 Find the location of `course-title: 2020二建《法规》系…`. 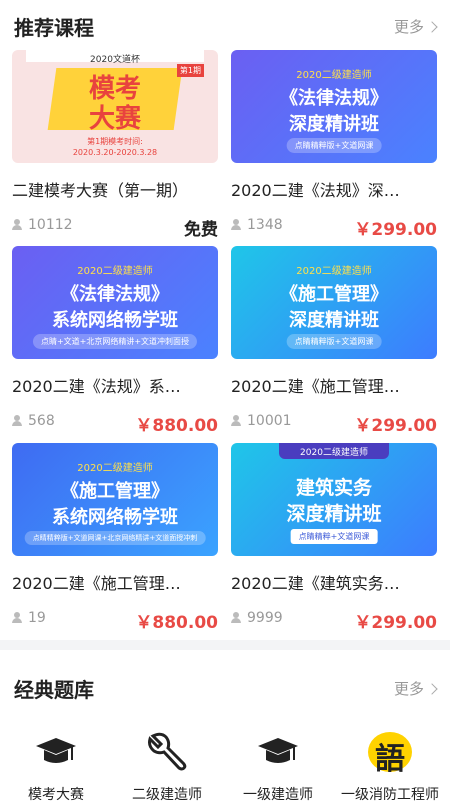

course-title: 2020二建《法规》系… is located at coordinates (96, 386).